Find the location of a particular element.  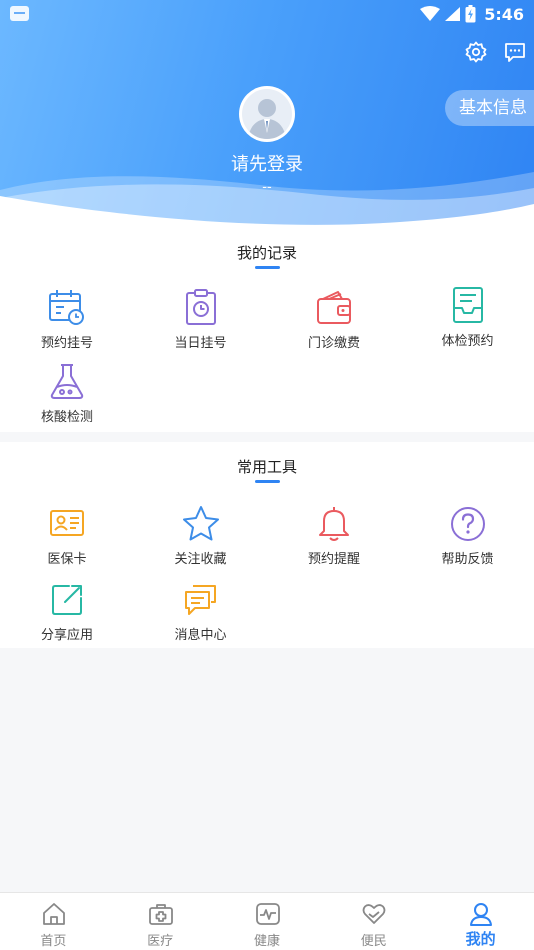

tools-title: 常用工具 is located at coordinates (266, 467).